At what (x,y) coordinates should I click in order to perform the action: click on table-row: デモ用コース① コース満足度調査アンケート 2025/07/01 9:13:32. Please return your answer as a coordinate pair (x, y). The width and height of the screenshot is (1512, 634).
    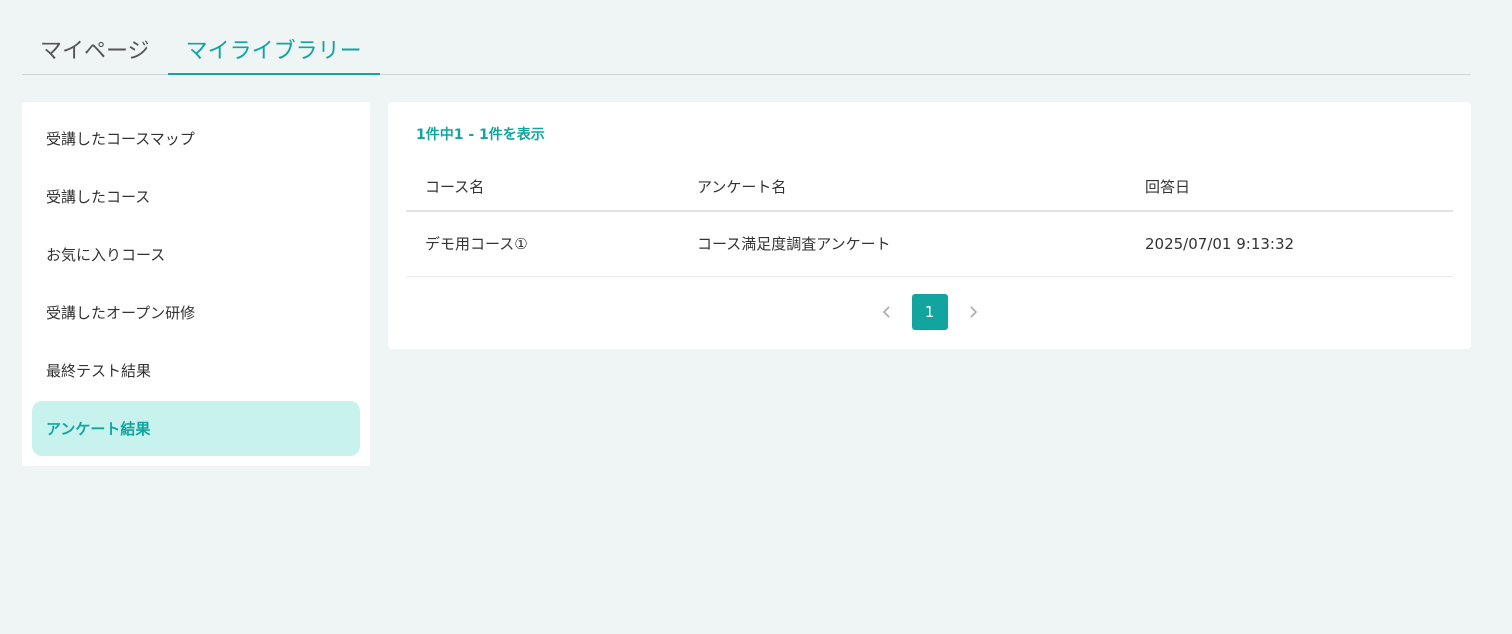
    Looking at the image, I should click on (929, 244).